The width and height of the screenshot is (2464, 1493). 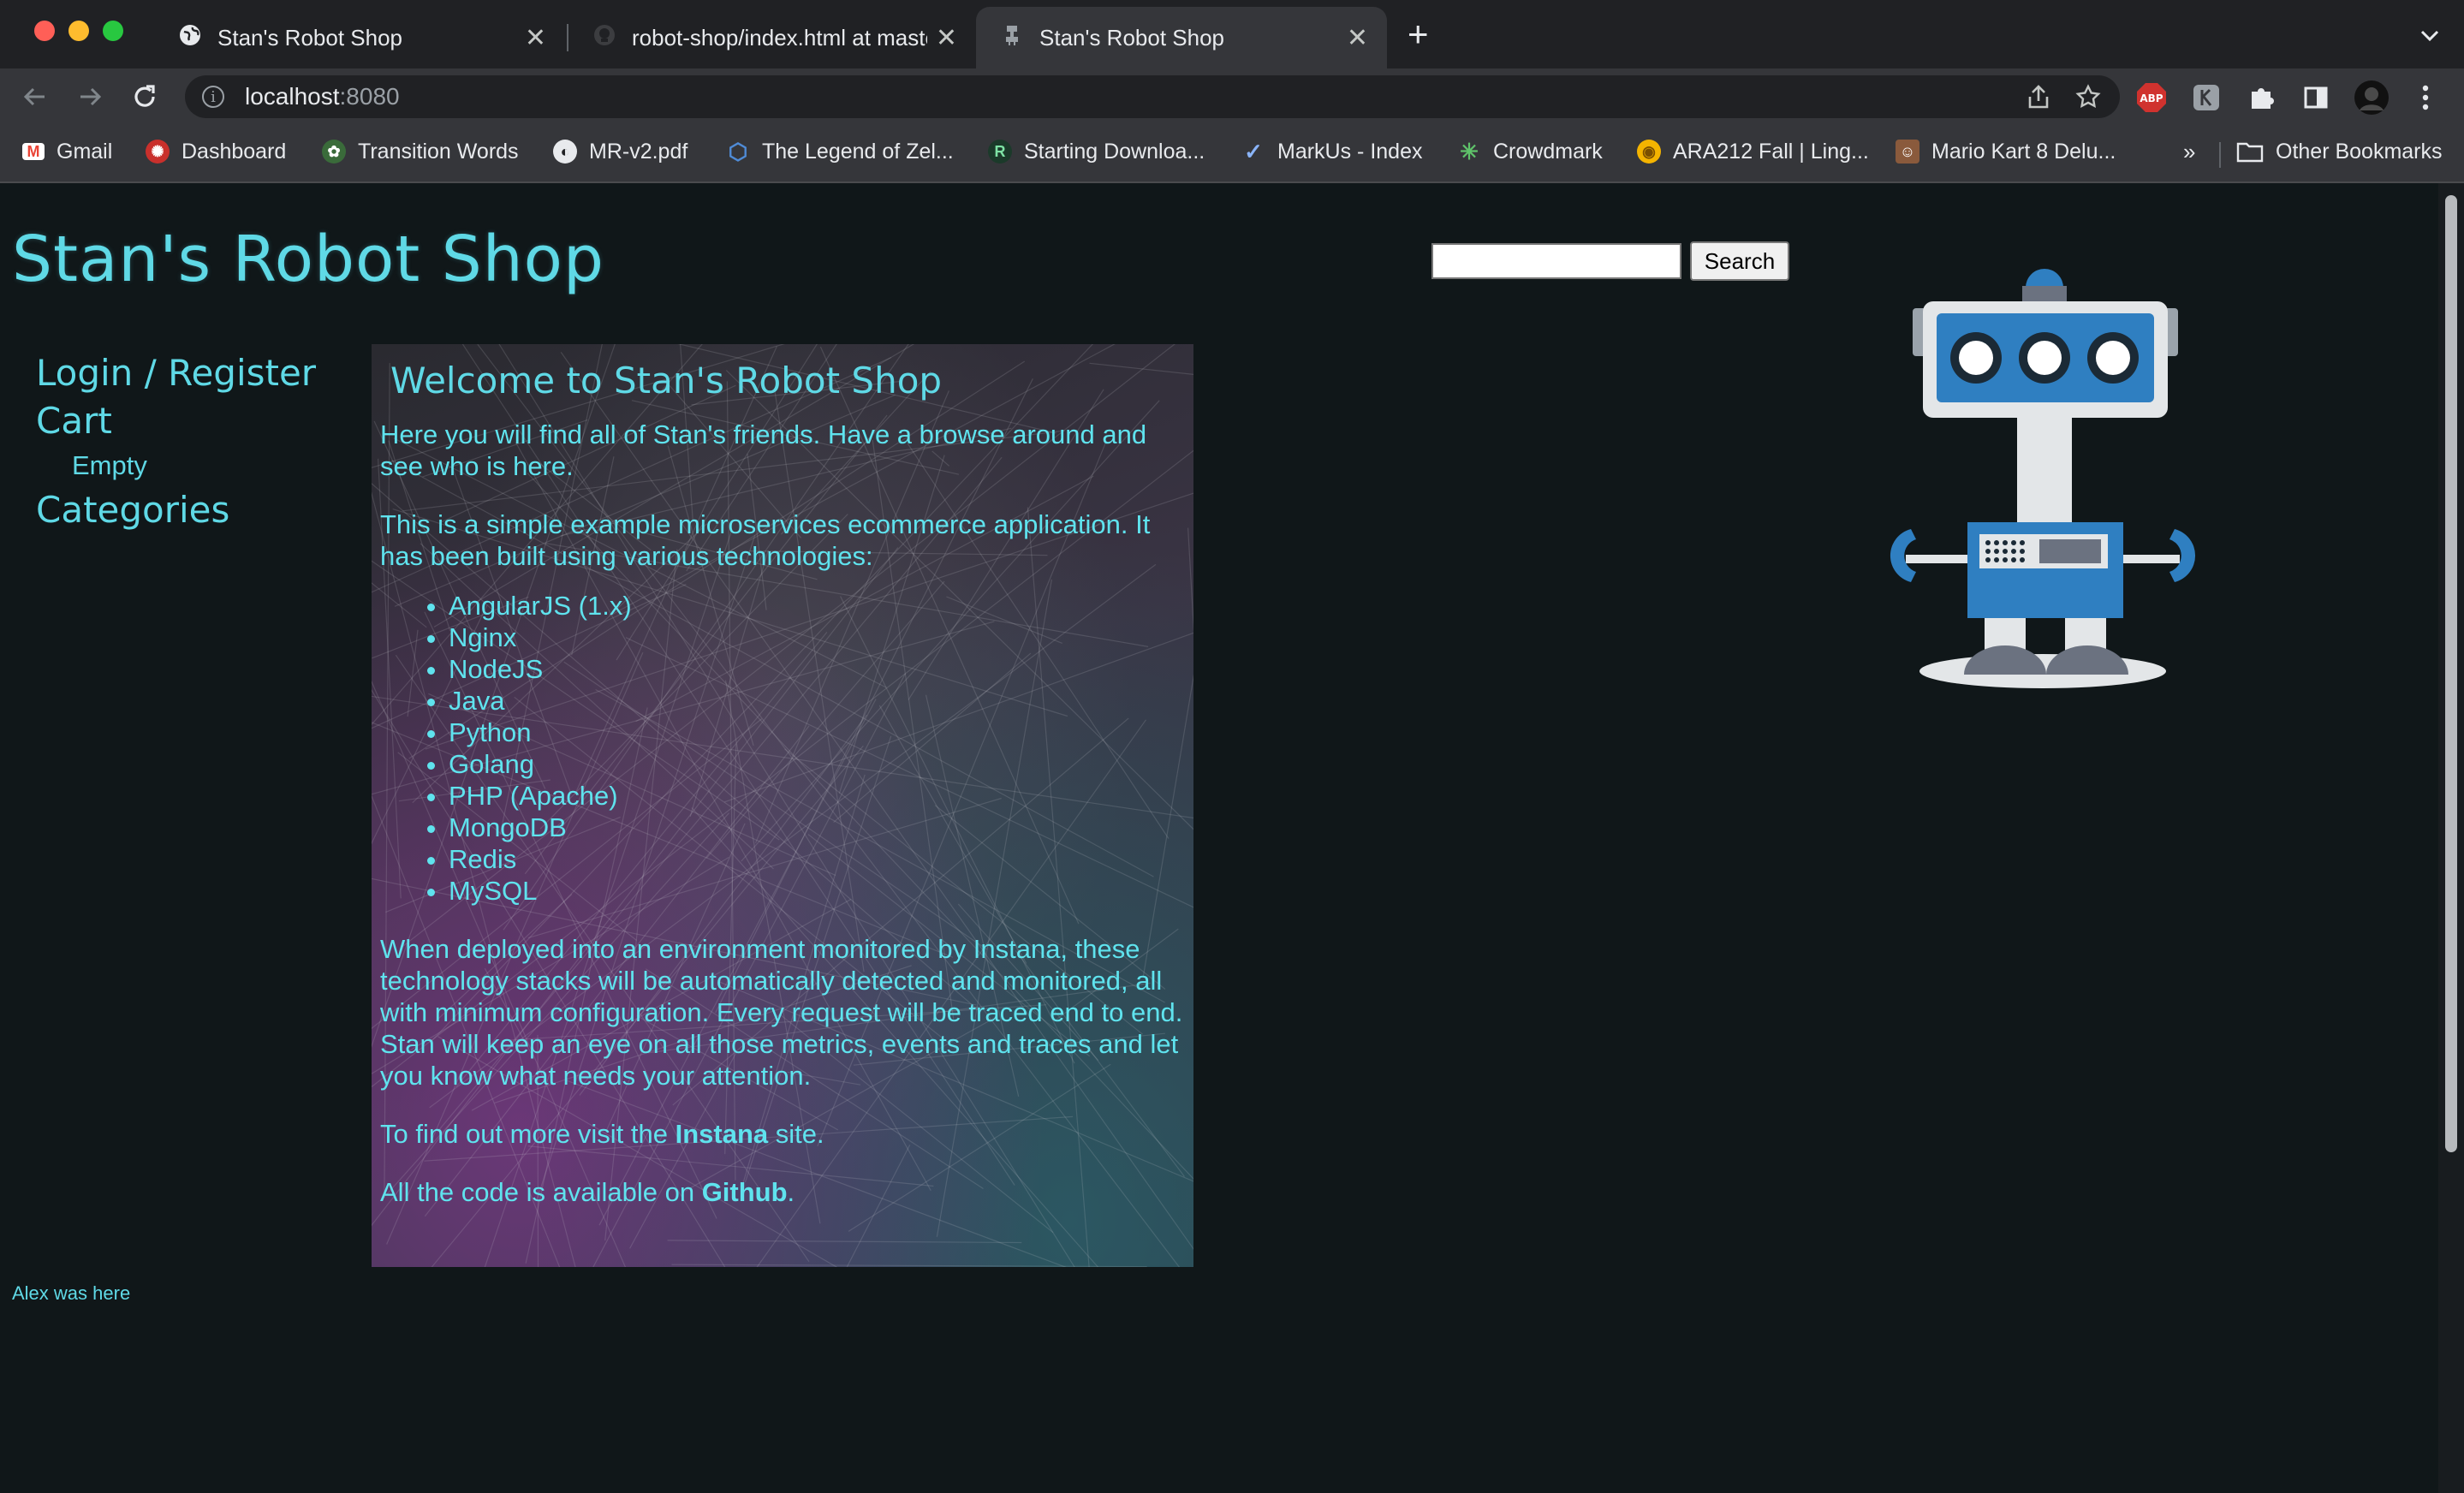 What do you see at coordinates (1418, 34) in the screenshot?
I see `new-tab-icon: +` at bounding box center [1418, 34].